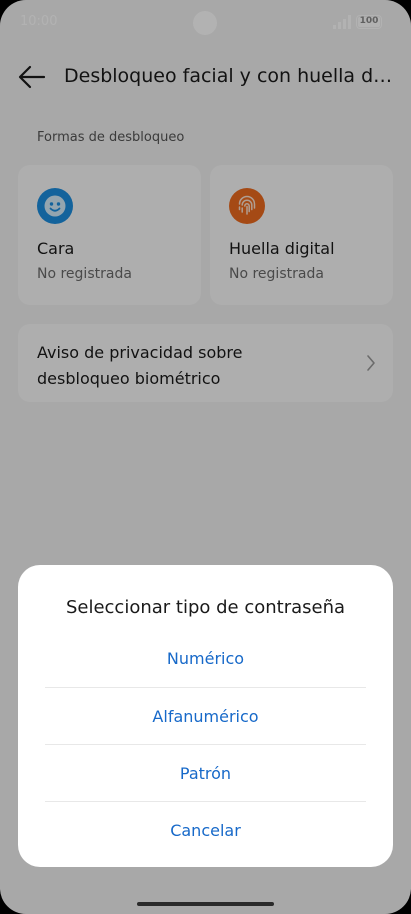 The height and width of the screenshot is (914, 411). Describe the element at coordinates (205, 607) in the screenshot. I see `dialog-title: Seleccionar tipo de contraseña` at that location.